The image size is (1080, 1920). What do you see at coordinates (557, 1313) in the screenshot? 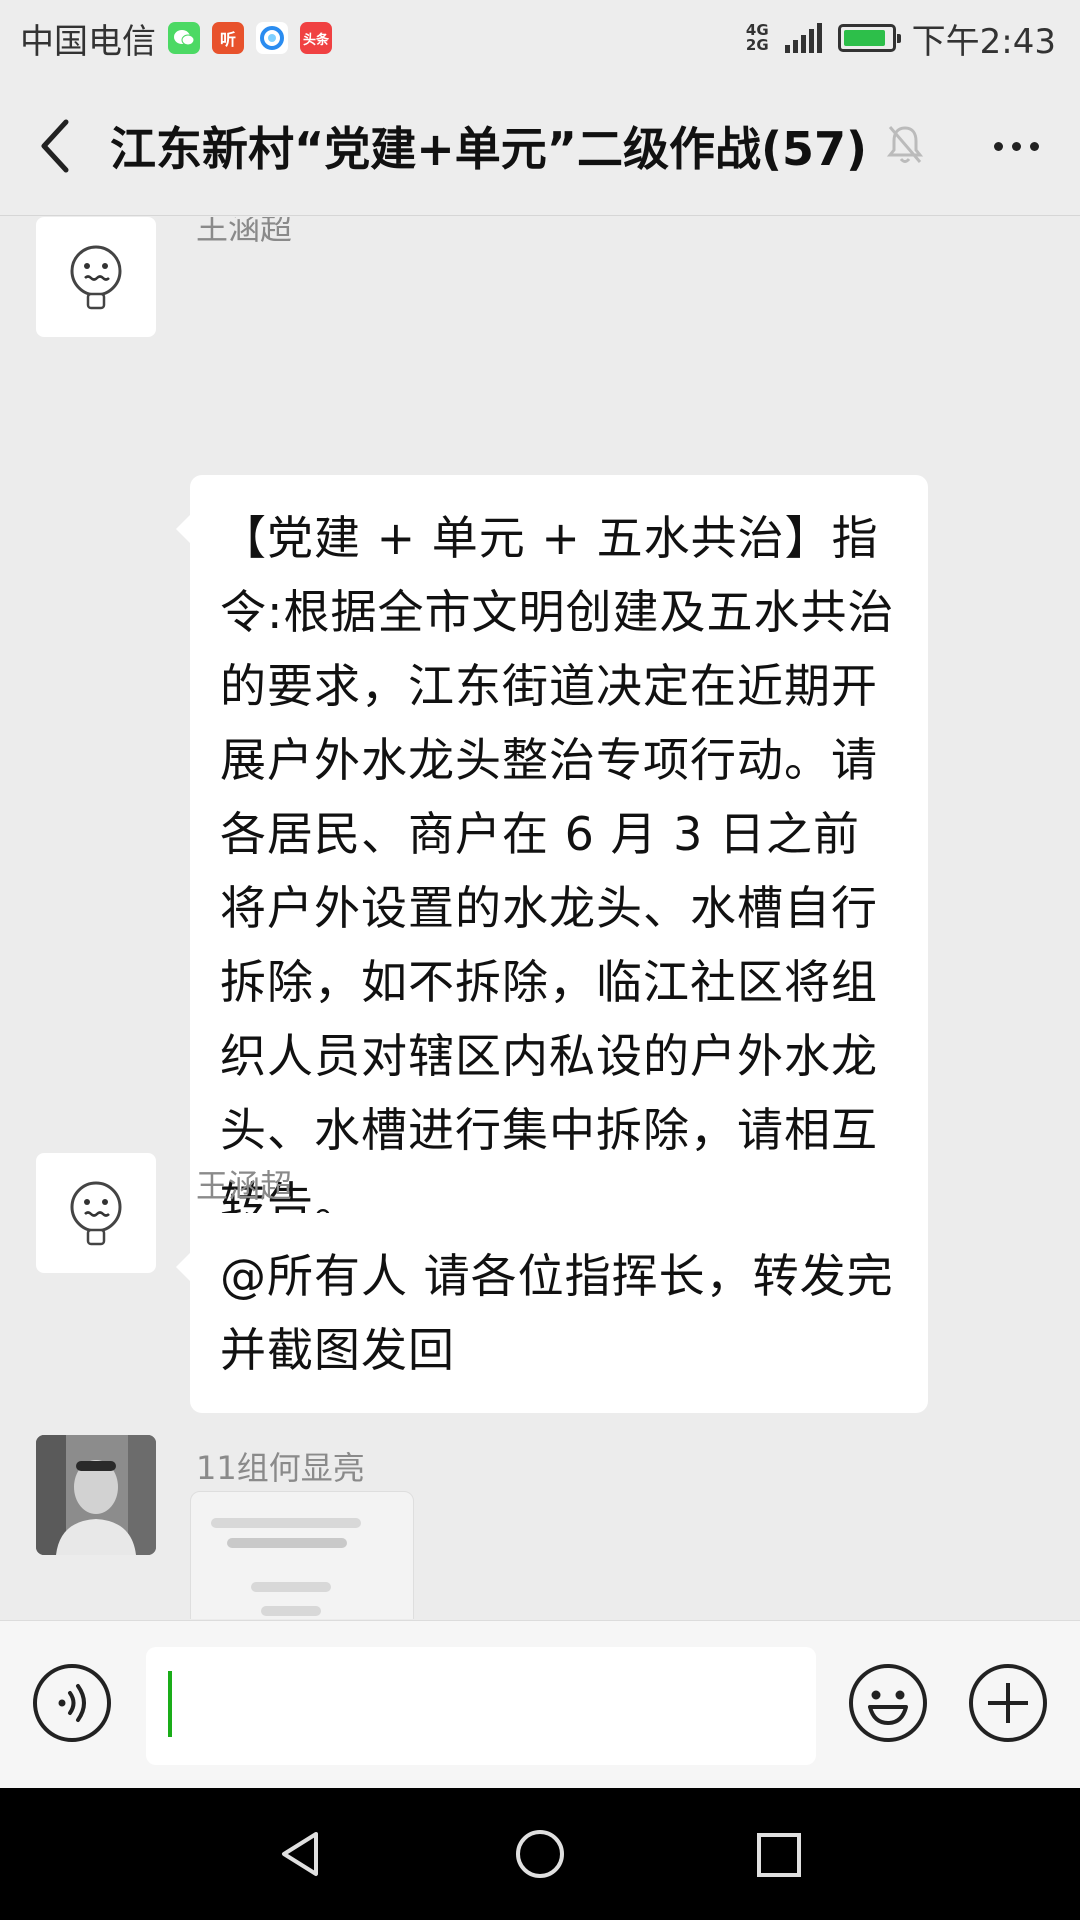
I see `message-text: @所有人 请各位指挥长，转发完并截图发回` at bounding box center [557, 1313].